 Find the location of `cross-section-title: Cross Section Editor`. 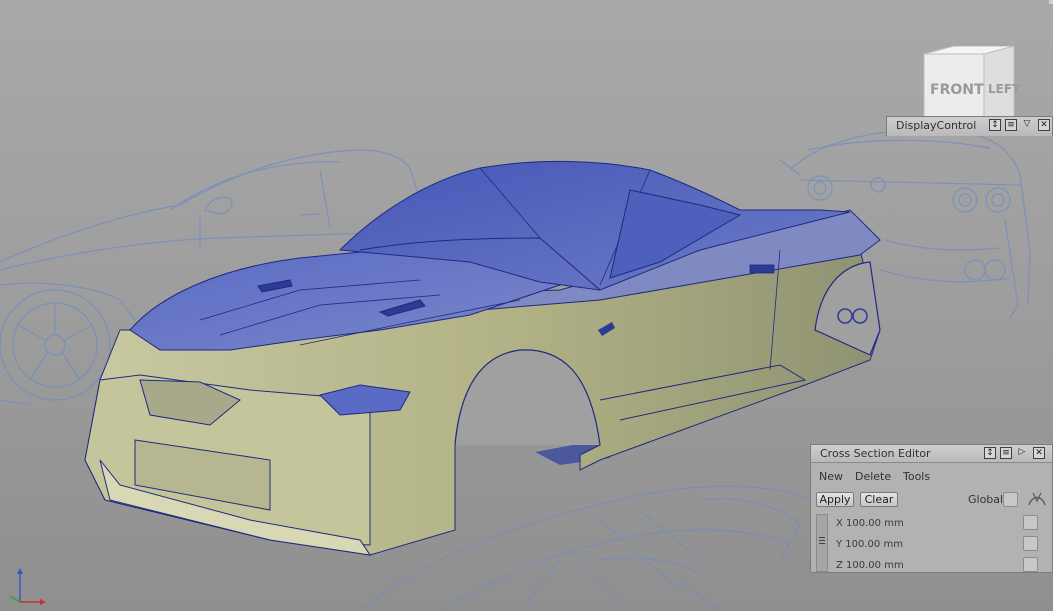

cross-section-title: Cross Section Editor is located at coordinates (875, 453).